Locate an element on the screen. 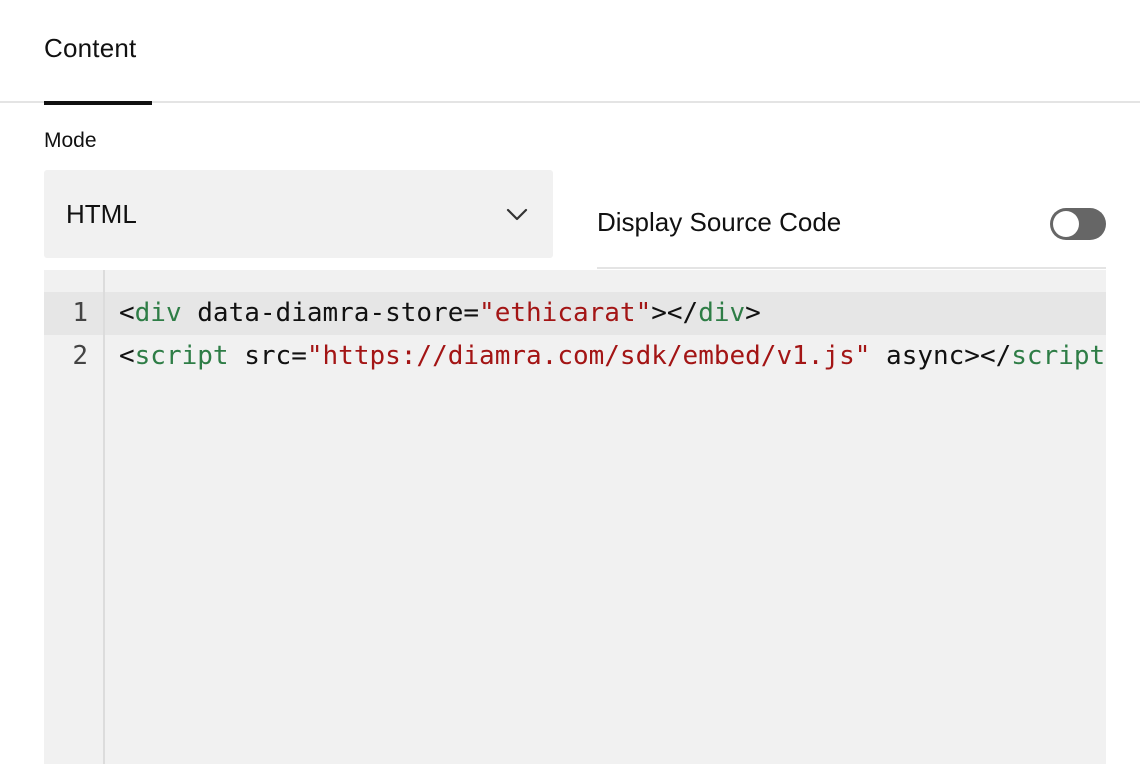  code-token: async></ is located at coordinates (941, 356).